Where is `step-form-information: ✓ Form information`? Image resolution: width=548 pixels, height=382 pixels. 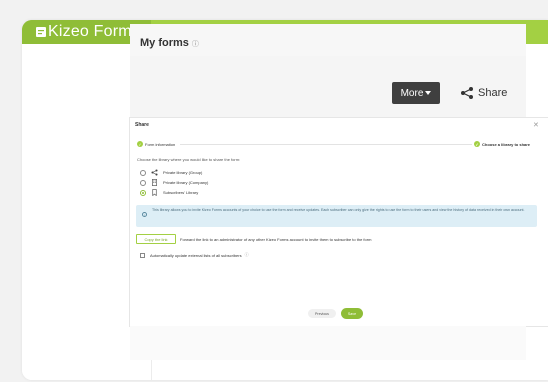 step-form-information: ✓ Form information is located at coordinates (156, 144).